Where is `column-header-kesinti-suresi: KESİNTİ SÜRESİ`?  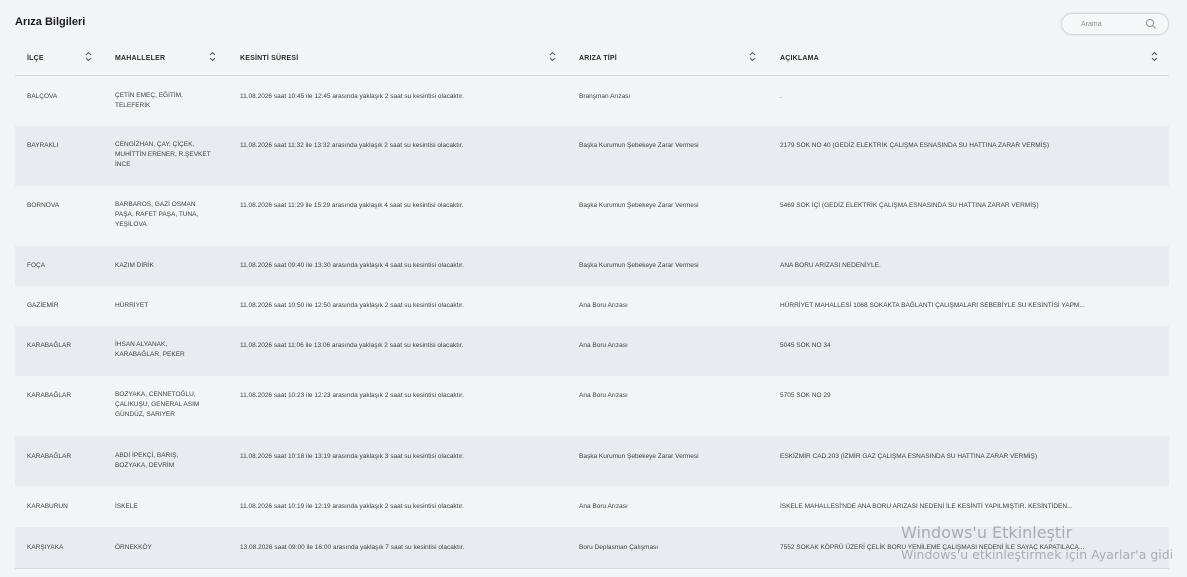 column-header-kesinti-suresi: KESİNTİ SÜRESİ is located at coordinates (269, 58).